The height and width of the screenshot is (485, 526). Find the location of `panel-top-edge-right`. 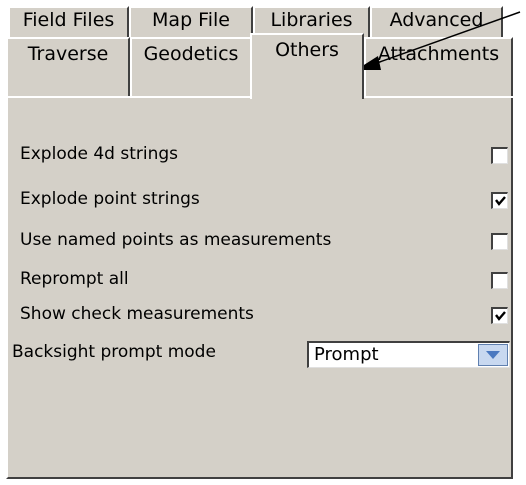

panel-top-edge-right is located at coordinates (438, 97).